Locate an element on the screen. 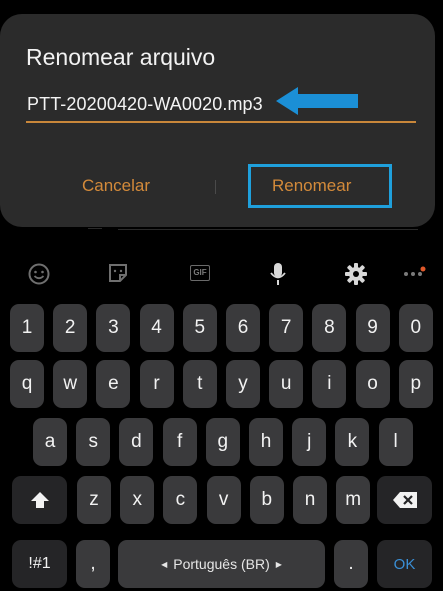 This screenshot has height=591, width=443. key-o: o is located at coordinates (372, 384).